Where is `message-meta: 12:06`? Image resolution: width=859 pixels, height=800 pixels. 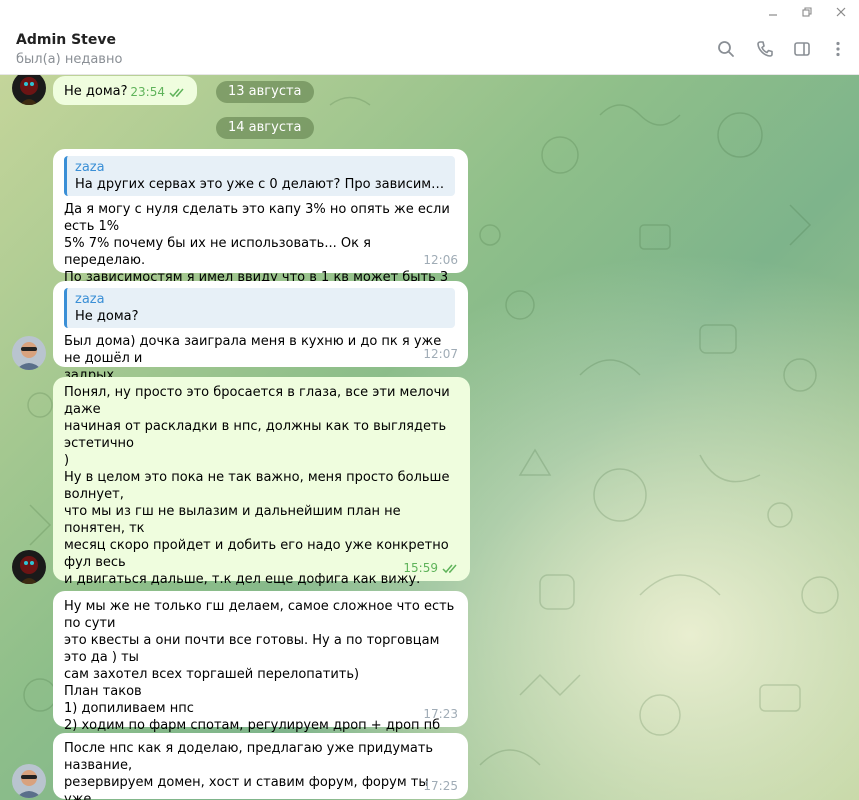 message-meta: 12:06 is located at coordinates (440, 260).